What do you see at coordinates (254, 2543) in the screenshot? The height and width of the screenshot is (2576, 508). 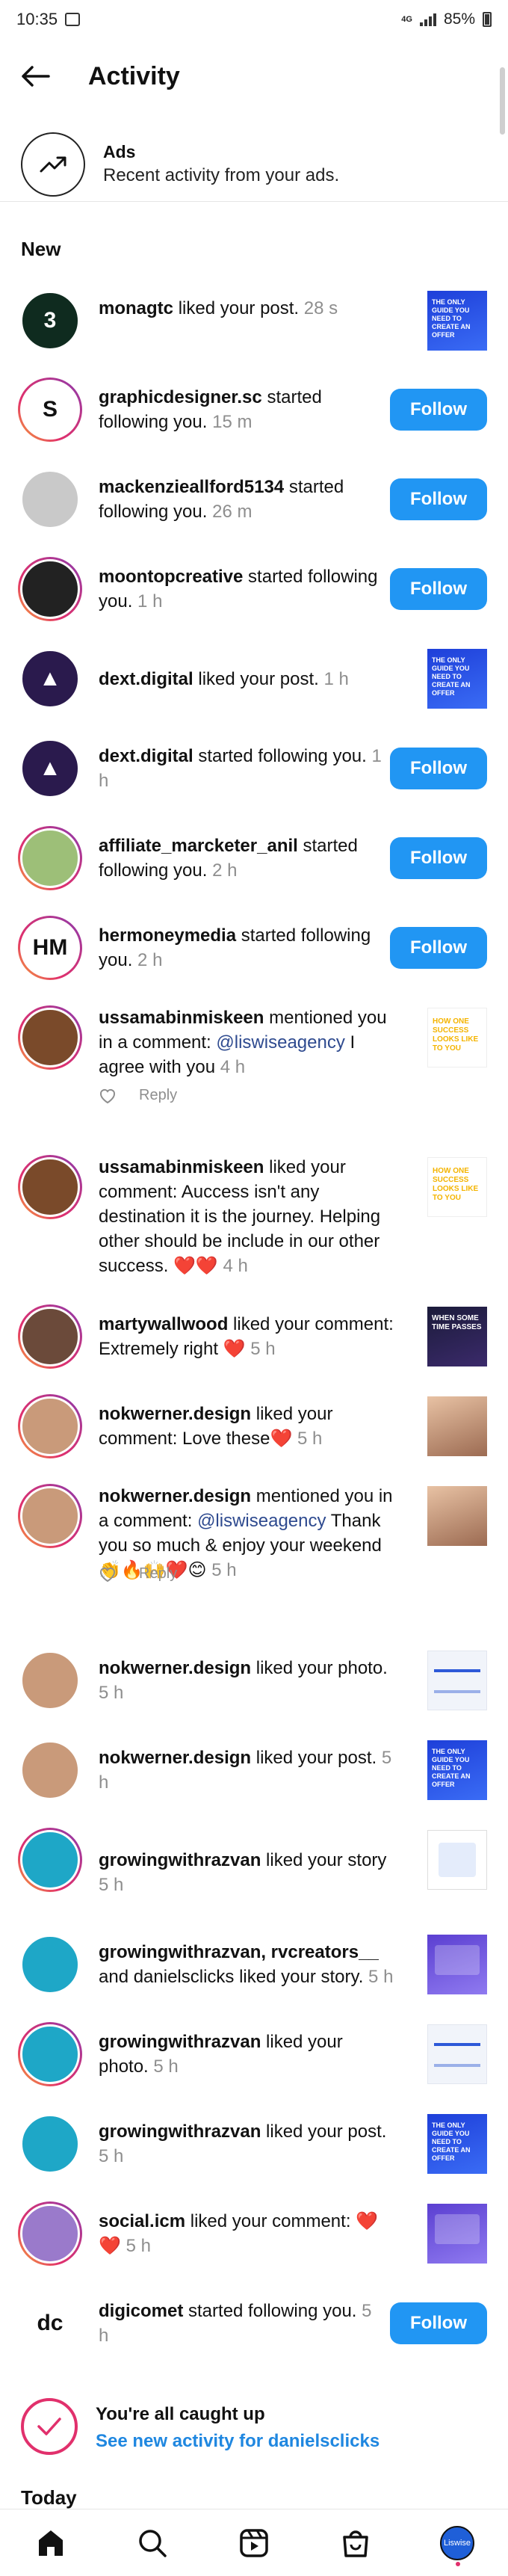 I see `nav-reels` at bounding box center [254, 2543].